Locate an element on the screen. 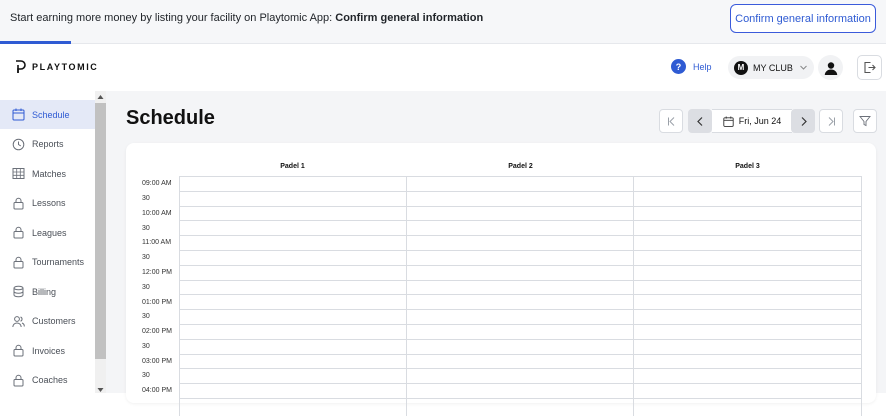 The height and width of the screenshot is (416, 886). previous-day-button is located at coordinates (700, 121).